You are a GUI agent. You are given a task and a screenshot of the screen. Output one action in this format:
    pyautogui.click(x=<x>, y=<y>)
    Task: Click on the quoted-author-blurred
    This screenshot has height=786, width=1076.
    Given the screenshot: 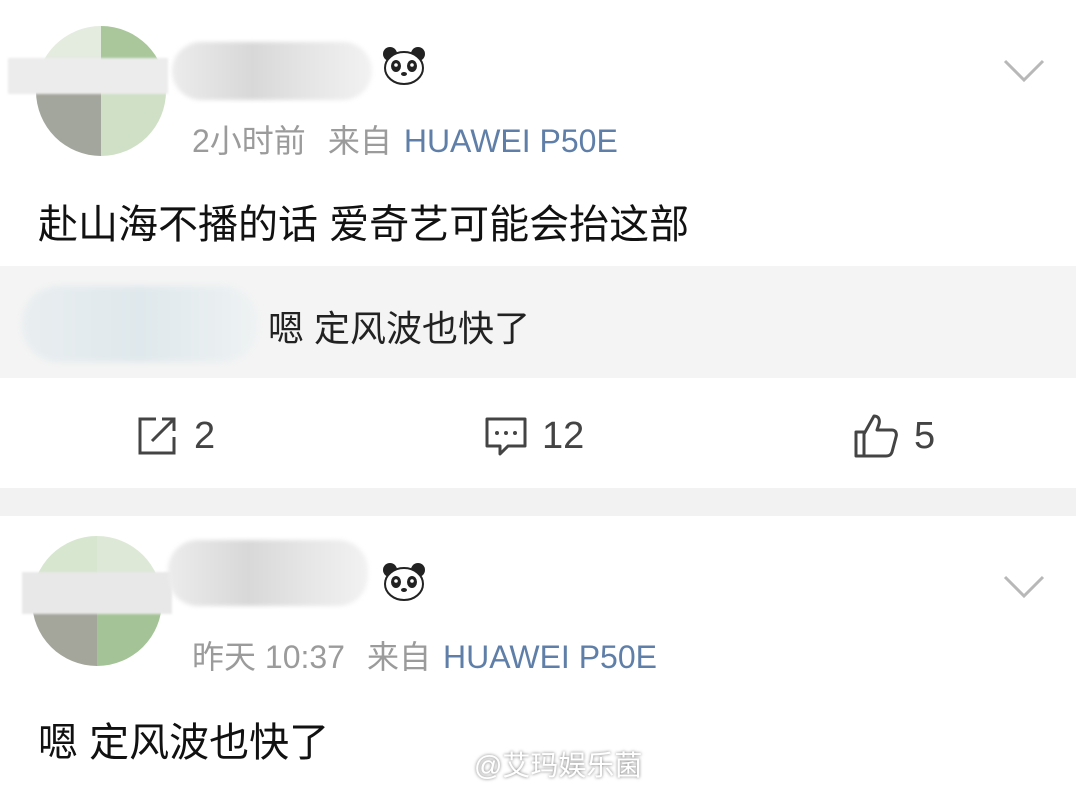 What is the action you would take?
    pyautogui.click(x=140, y=324)
    